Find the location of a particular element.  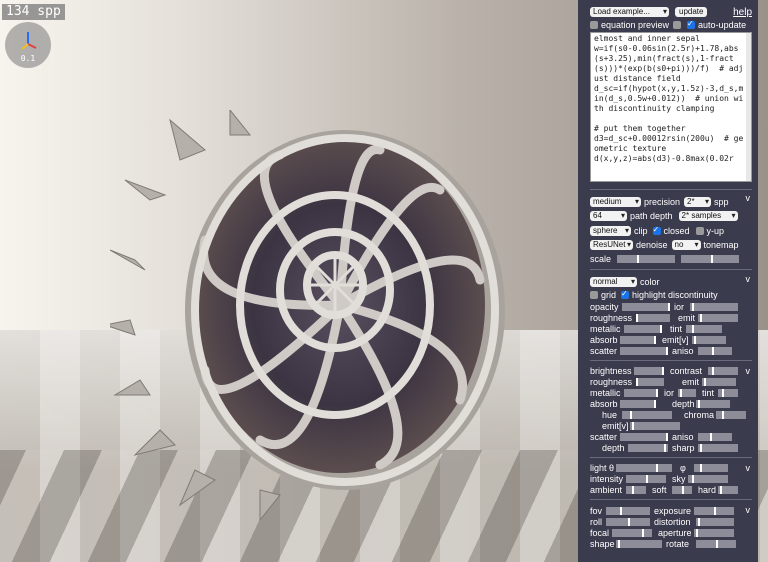

sky-slider is located at coordinates (708, 479).